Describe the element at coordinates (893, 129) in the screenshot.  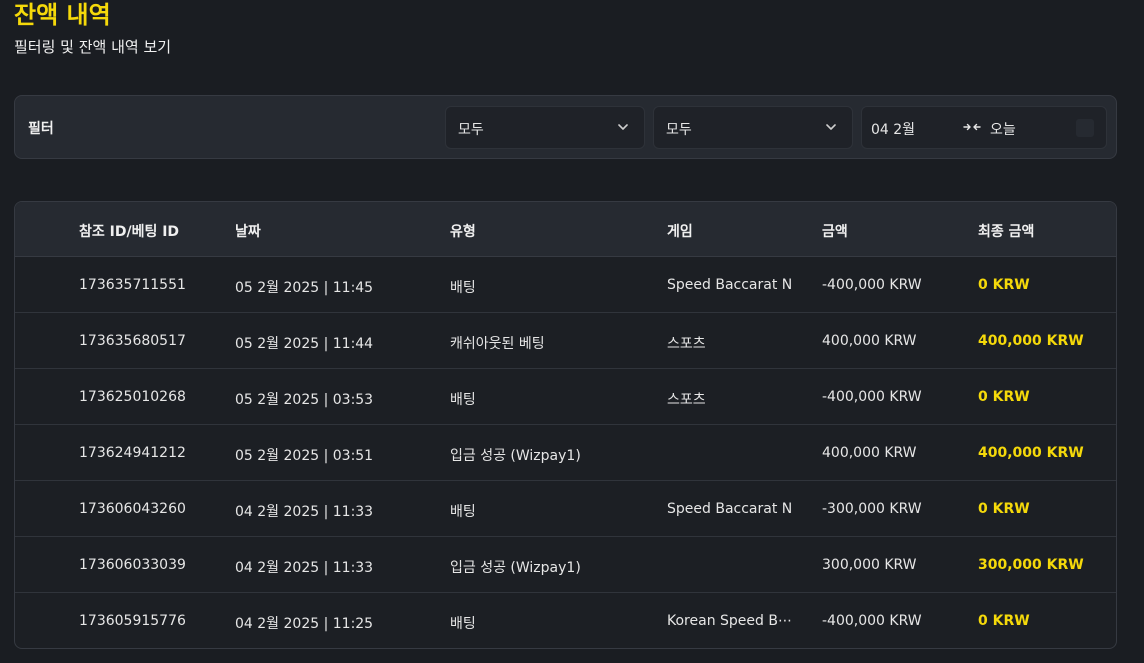
I see `date-from-input: 04 2월` at that location.